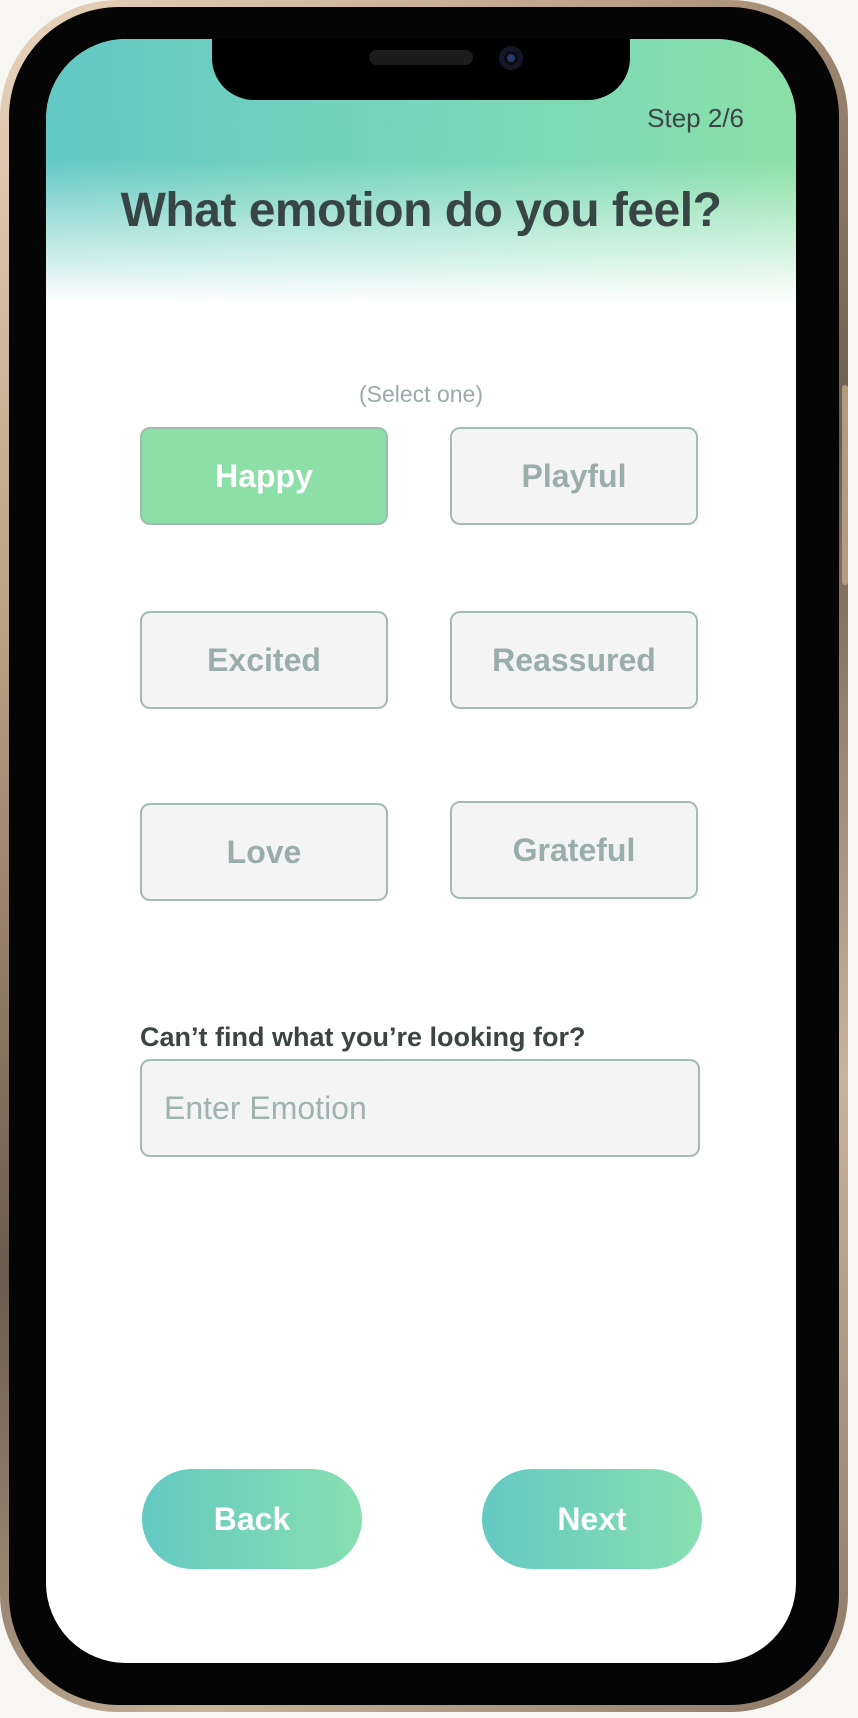 This screenshot has height=1718, width=858. What do you see at coordinates (264, 852) in the screenshot?
I see `emotion-option-love: Love` at bounding box center [264, 852].